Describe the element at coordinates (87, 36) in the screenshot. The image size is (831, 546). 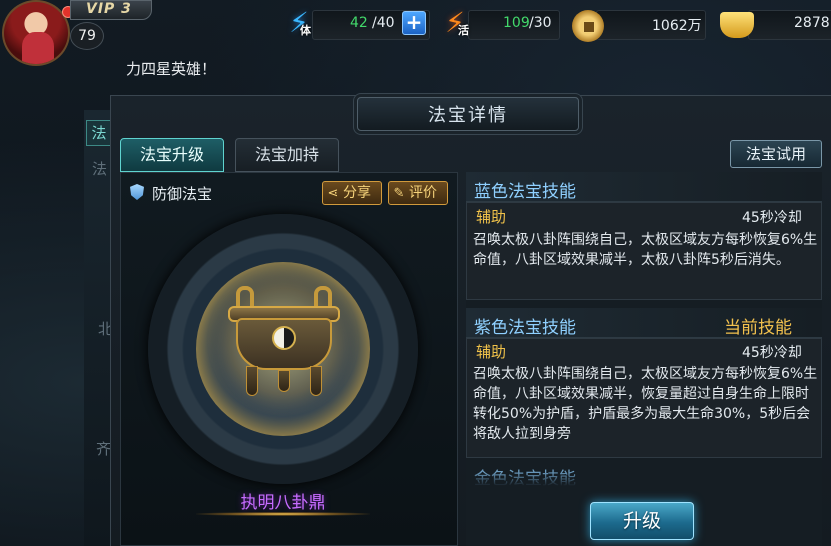
I see `player-level: 79` at that location.